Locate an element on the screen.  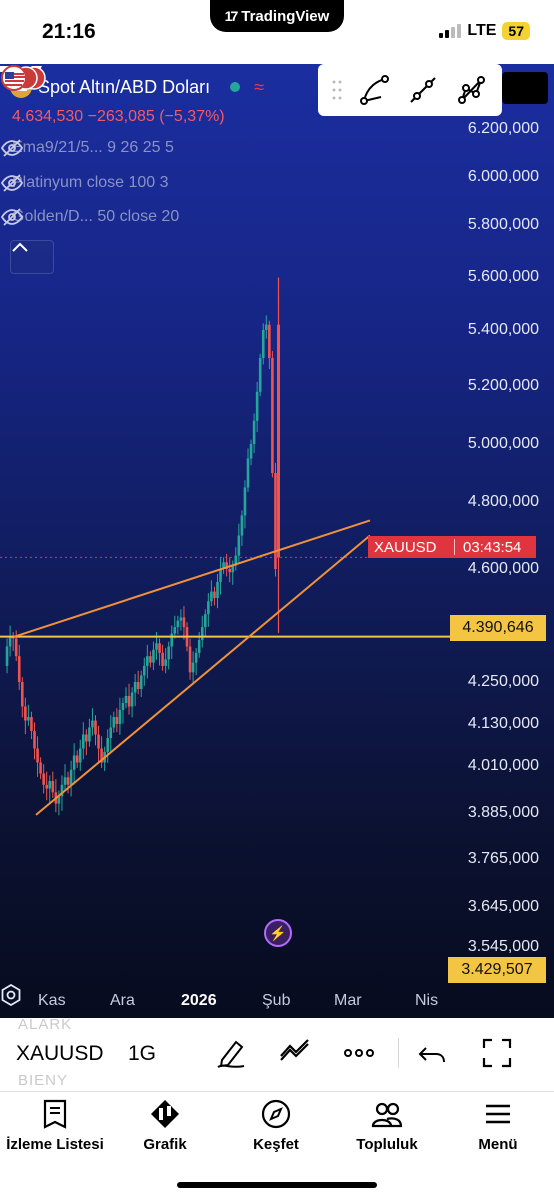
price-scale-label: 4.130,000 is located at coordinates (503, 723).